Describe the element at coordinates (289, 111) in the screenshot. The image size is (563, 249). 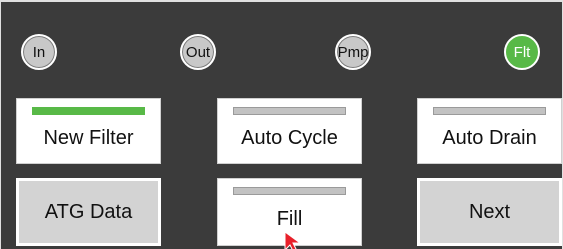
I see `auto-cycle-status-bar` at that location.